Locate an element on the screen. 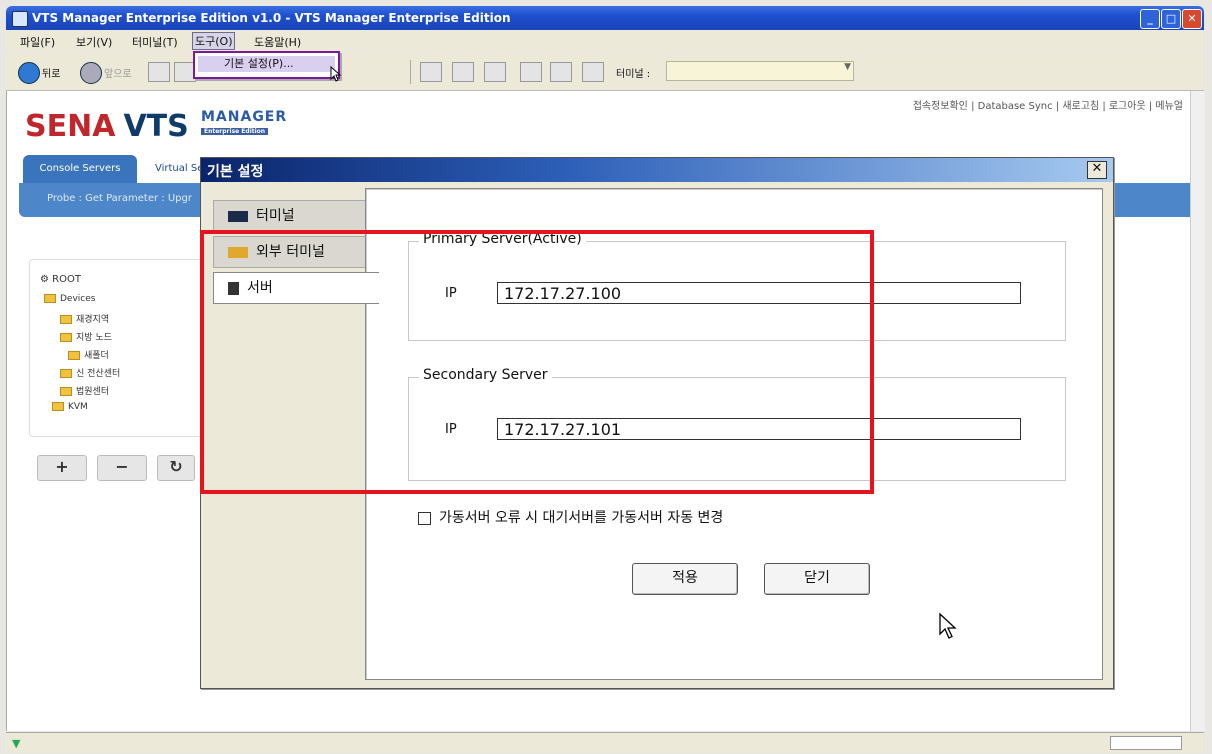 This screenshot has width=1212, height=754. tab-console-servers: Console Servers is located at coordinates (80, 169).